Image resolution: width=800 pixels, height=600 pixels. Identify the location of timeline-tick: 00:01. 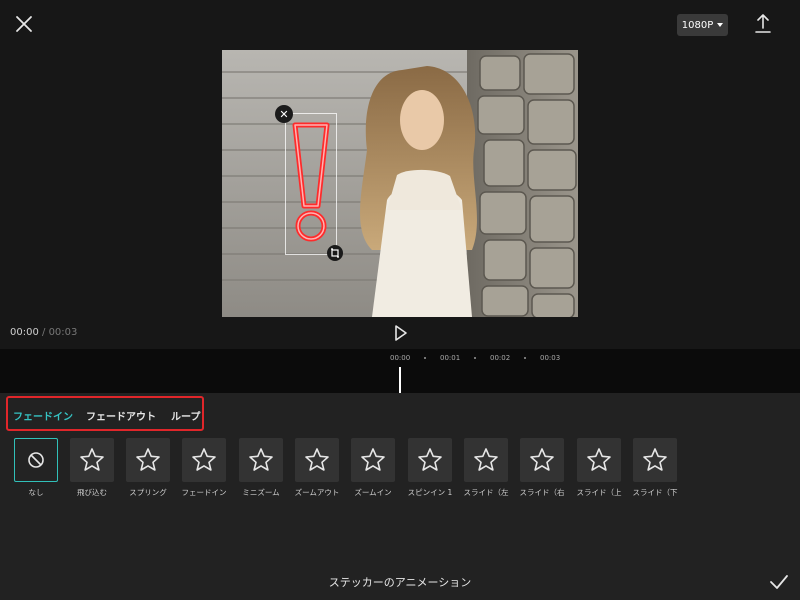
(450, 358).